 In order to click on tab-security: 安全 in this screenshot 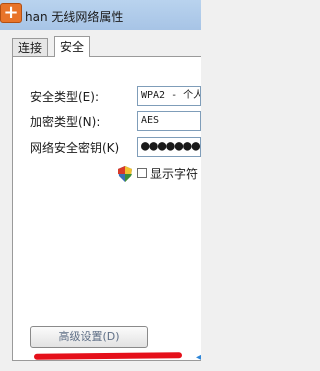, I will do `click(72, 46)`.